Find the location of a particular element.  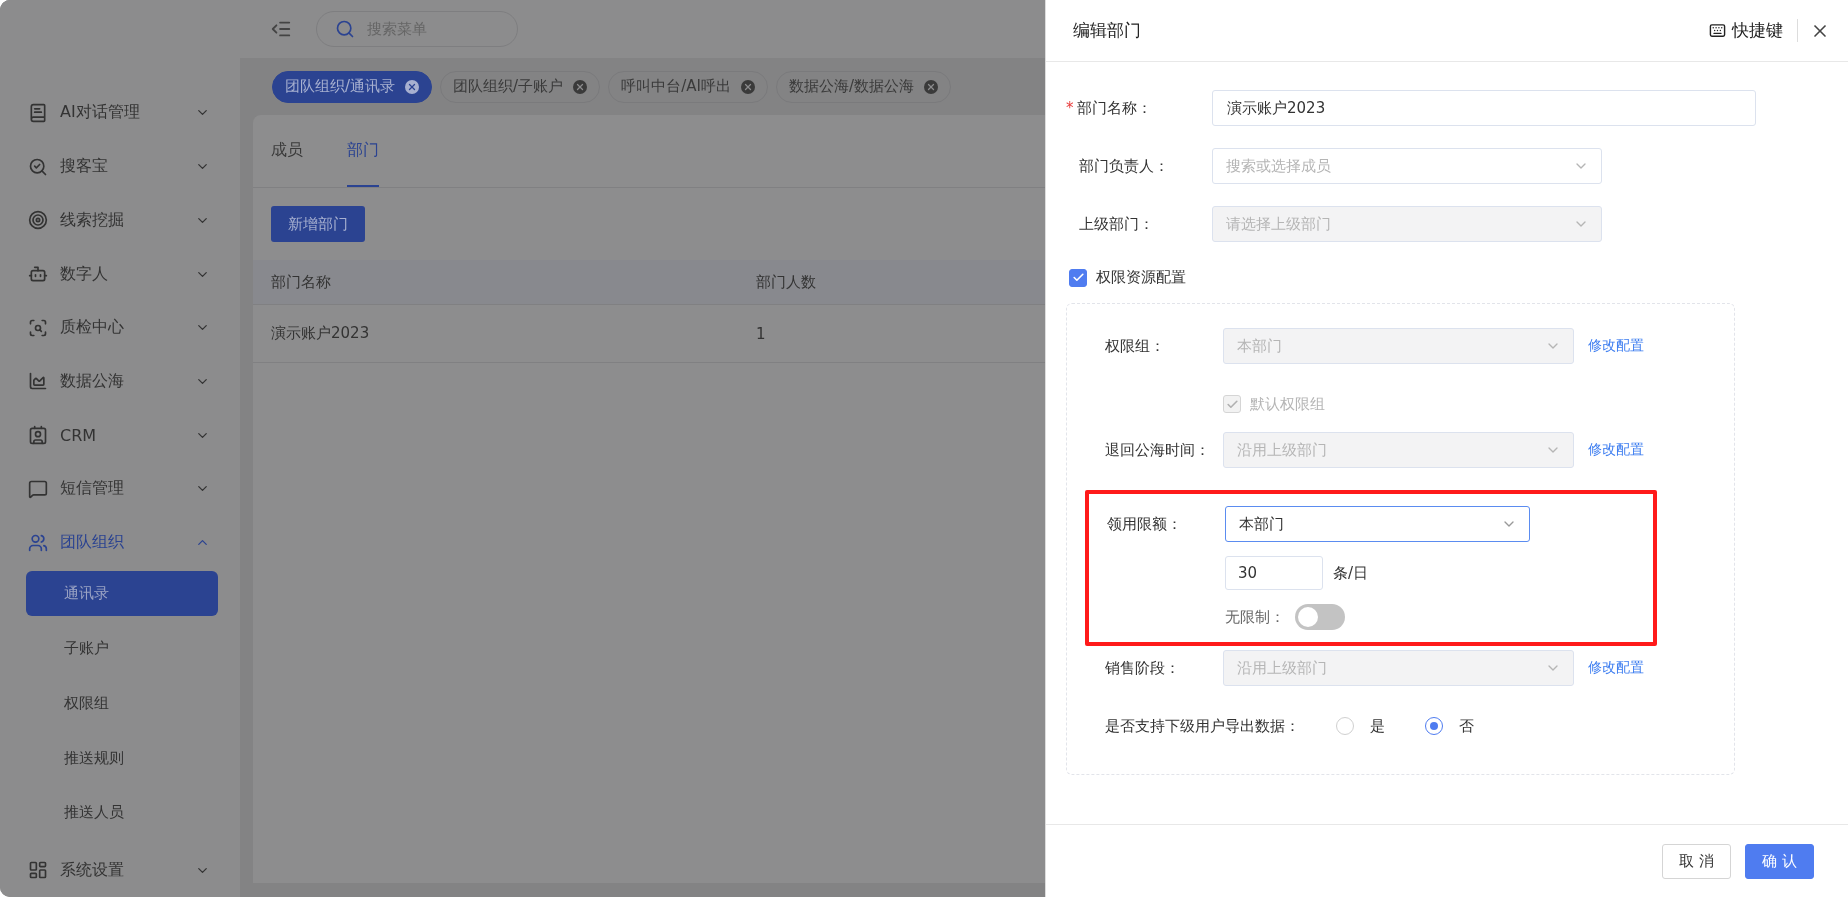

sidebar-subitem: 子账户 is located at coordinates (122, 648).